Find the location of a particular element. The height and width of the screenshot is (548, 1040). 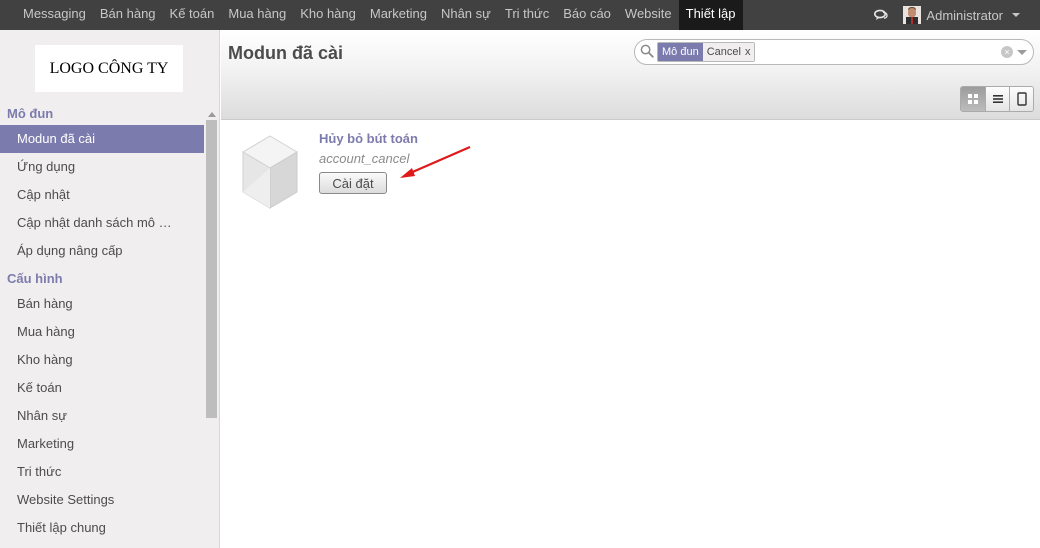

avatar is located at coordinates (912, 15).